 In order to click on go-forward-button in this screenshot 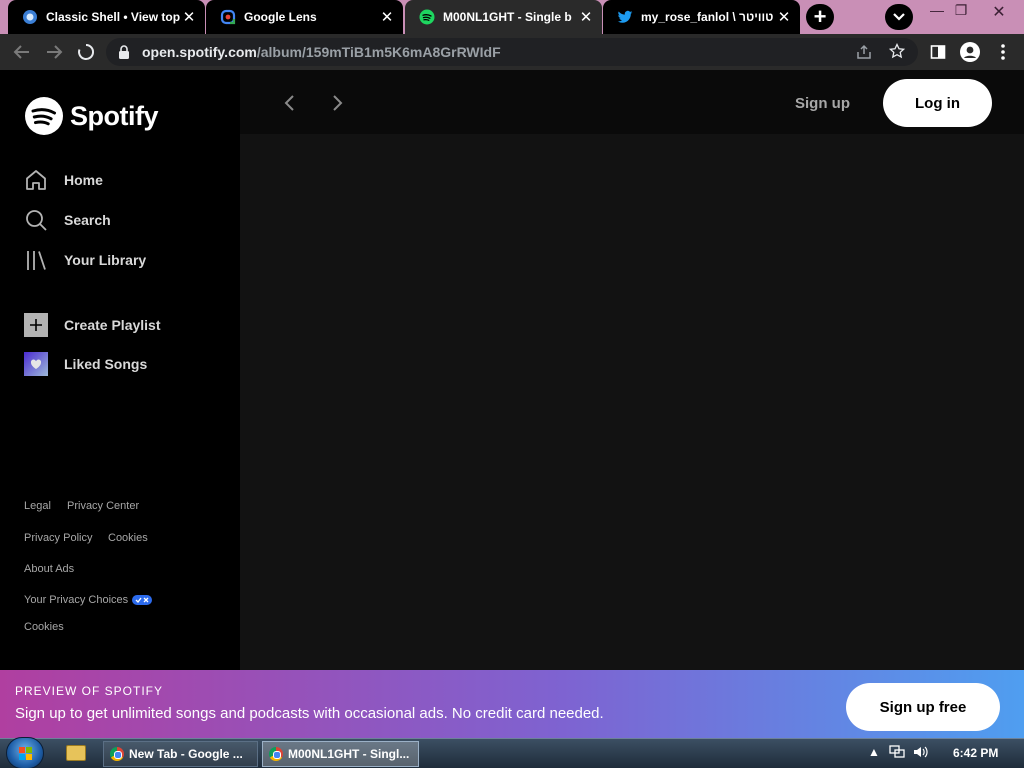, I will do `click(338, 103)`.